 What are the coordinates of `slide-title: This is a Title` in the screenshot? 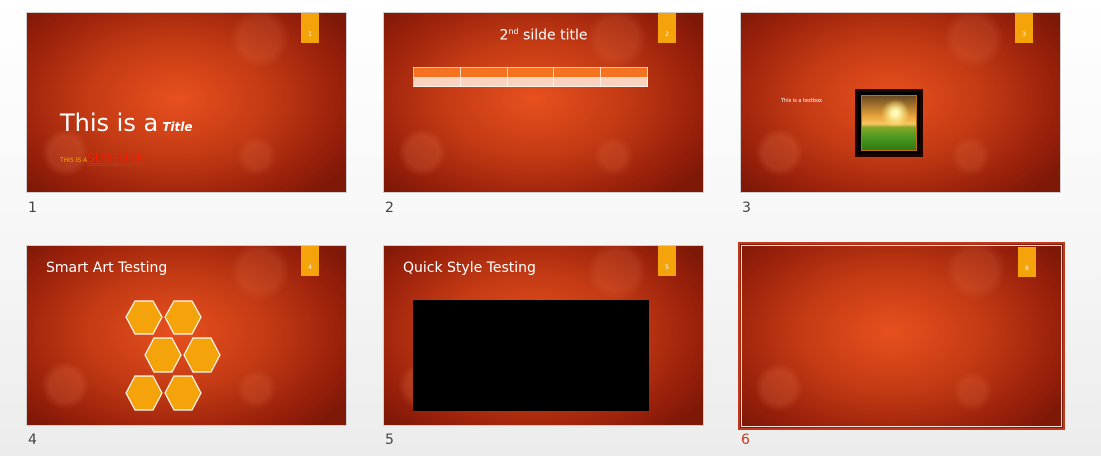 It's located at (126, 123).